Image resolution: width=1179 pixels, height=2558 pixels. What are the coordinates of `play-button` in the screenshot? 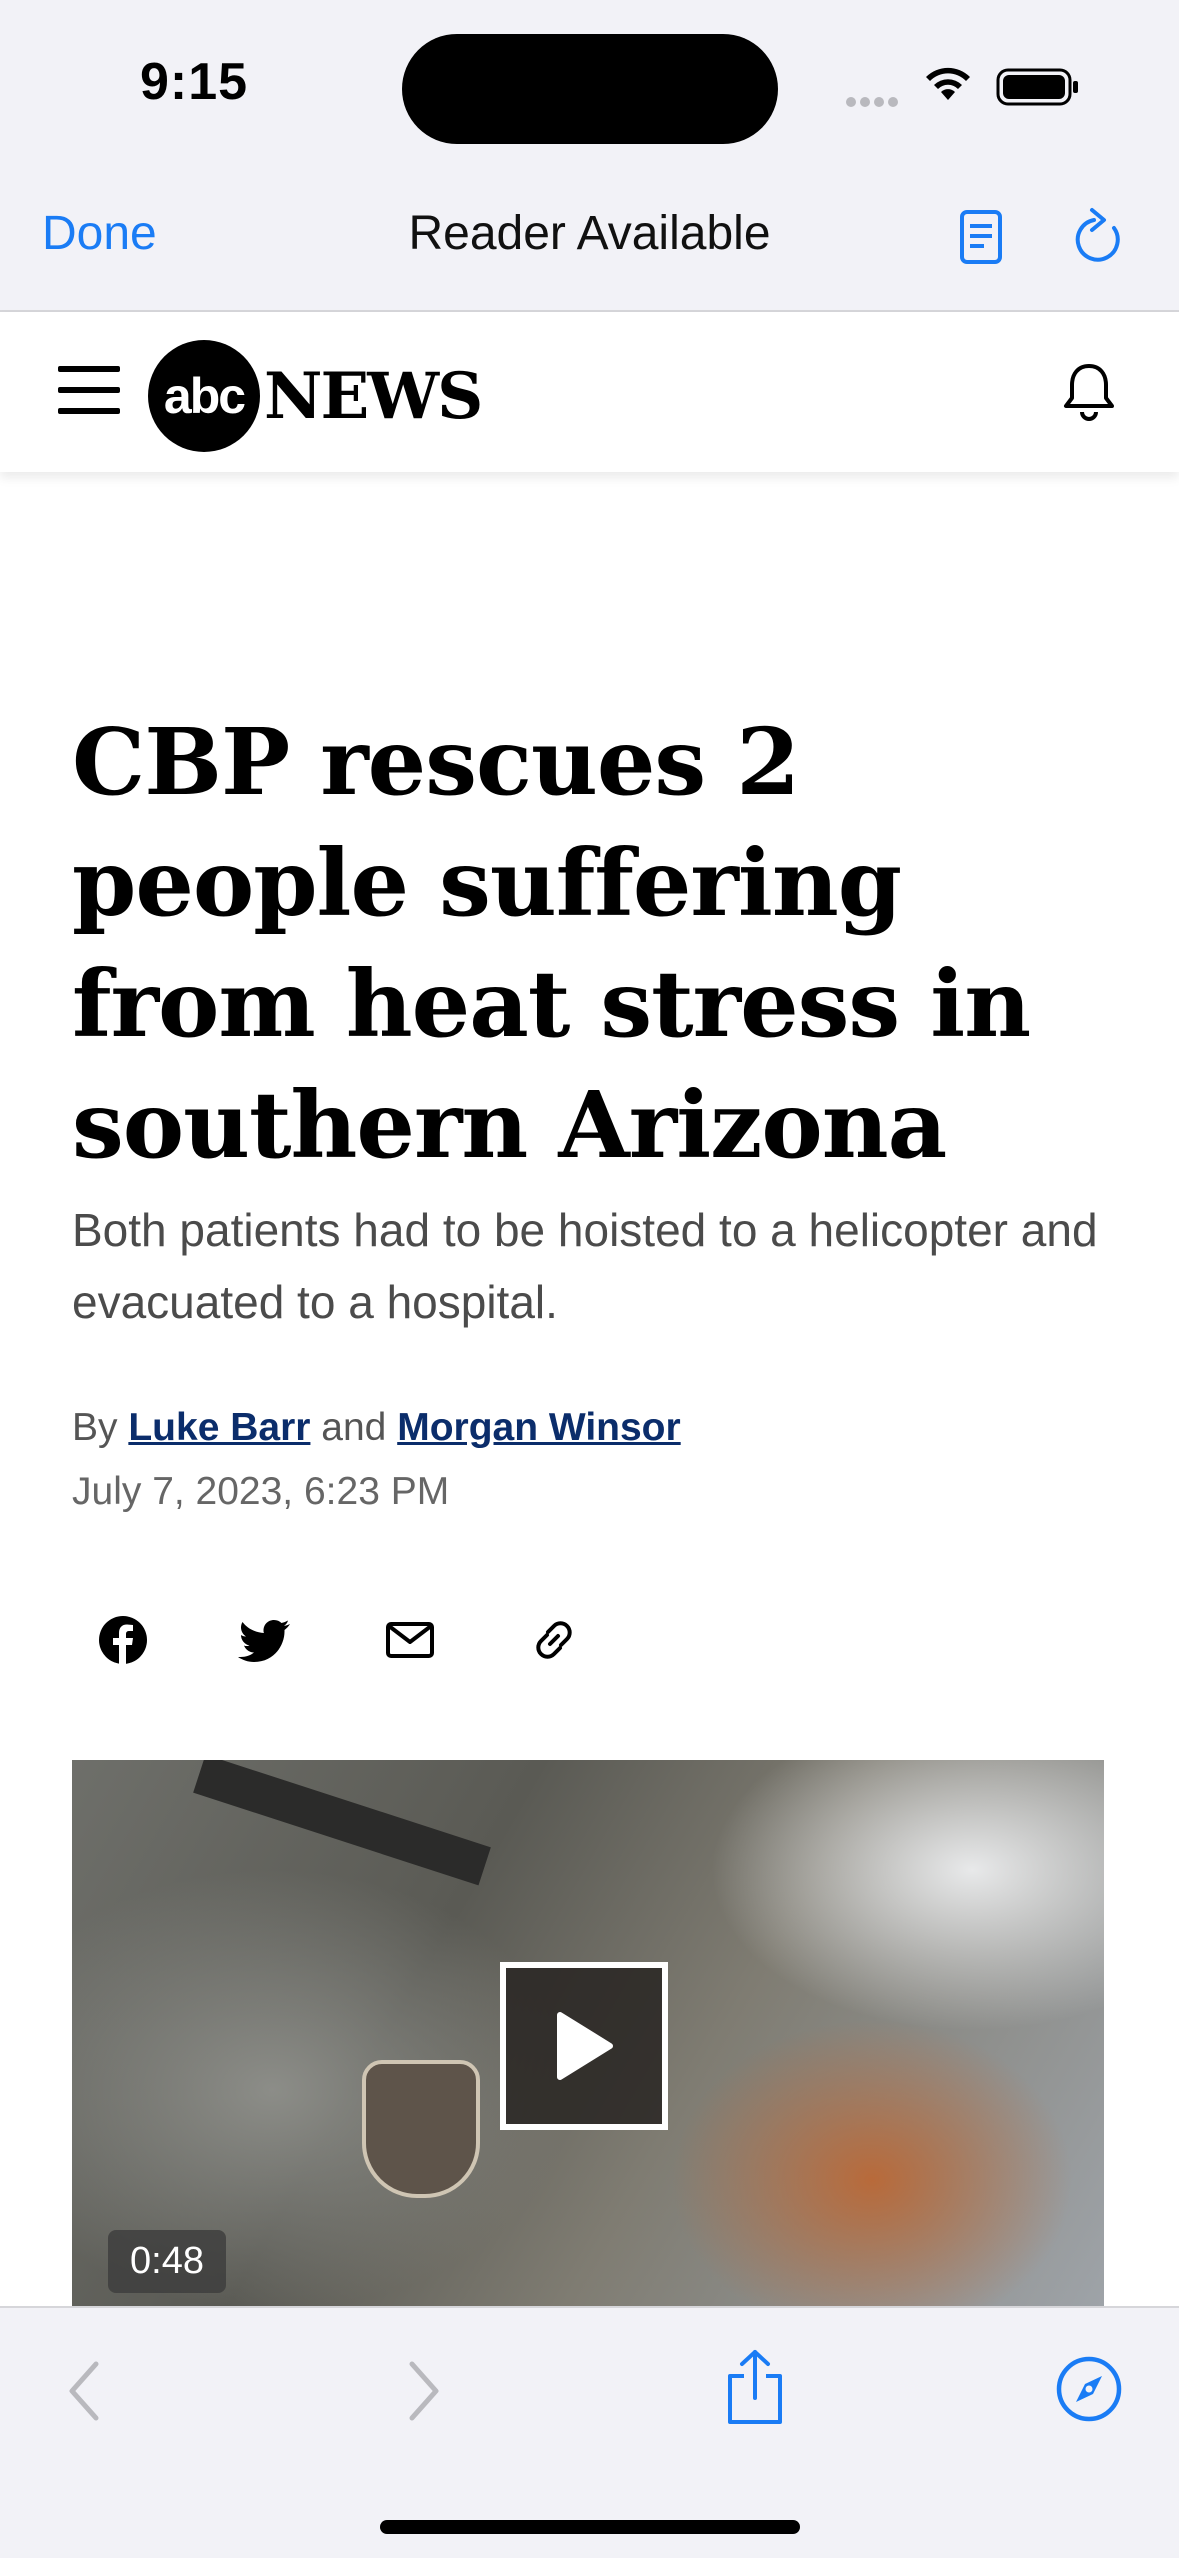 It's located at (584, 2046).